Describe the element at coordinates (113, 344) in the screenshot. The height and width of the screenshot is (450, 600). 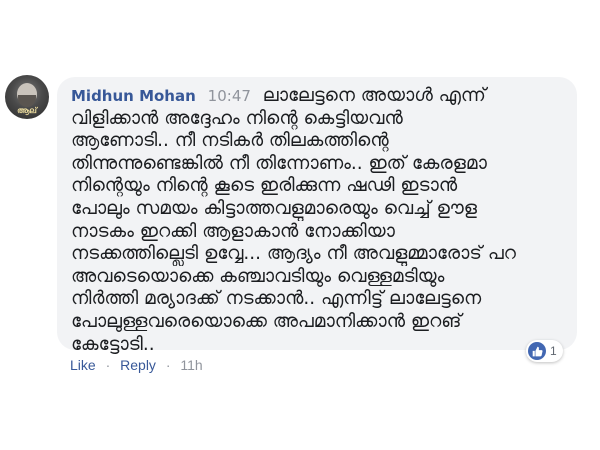
I see `comment-text-line: കേട്ടോടി..` at that location.